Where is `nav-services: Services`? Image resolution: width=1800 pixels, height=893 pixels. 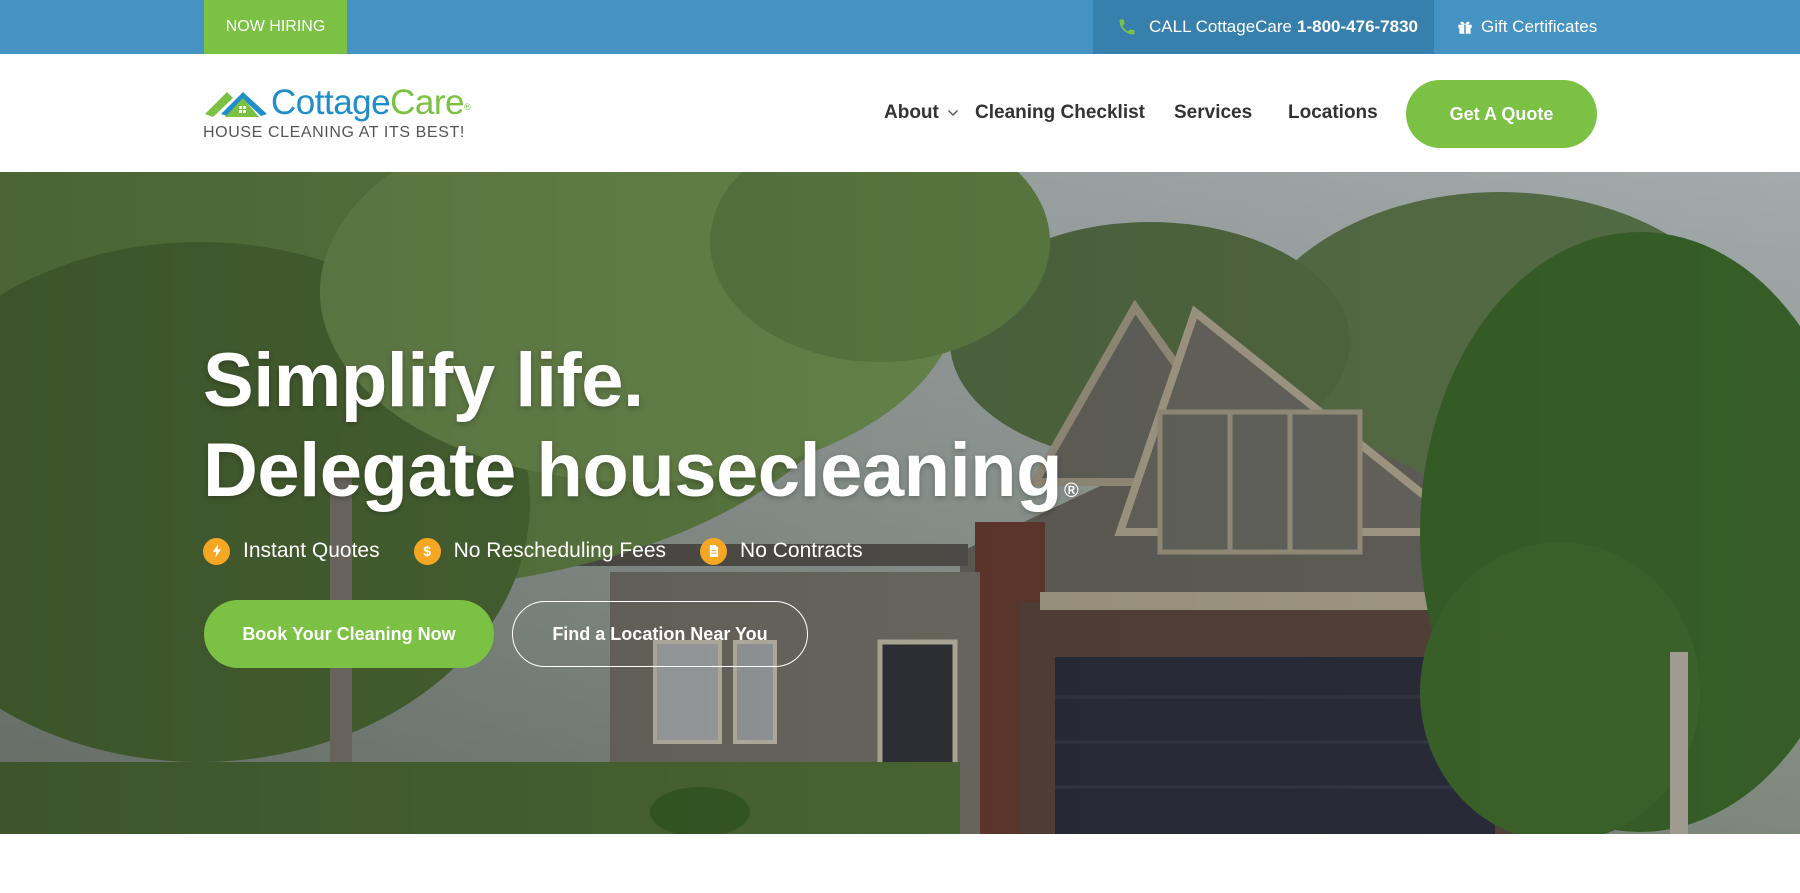
nav-services: Services is located at coordinates (1213, 113).